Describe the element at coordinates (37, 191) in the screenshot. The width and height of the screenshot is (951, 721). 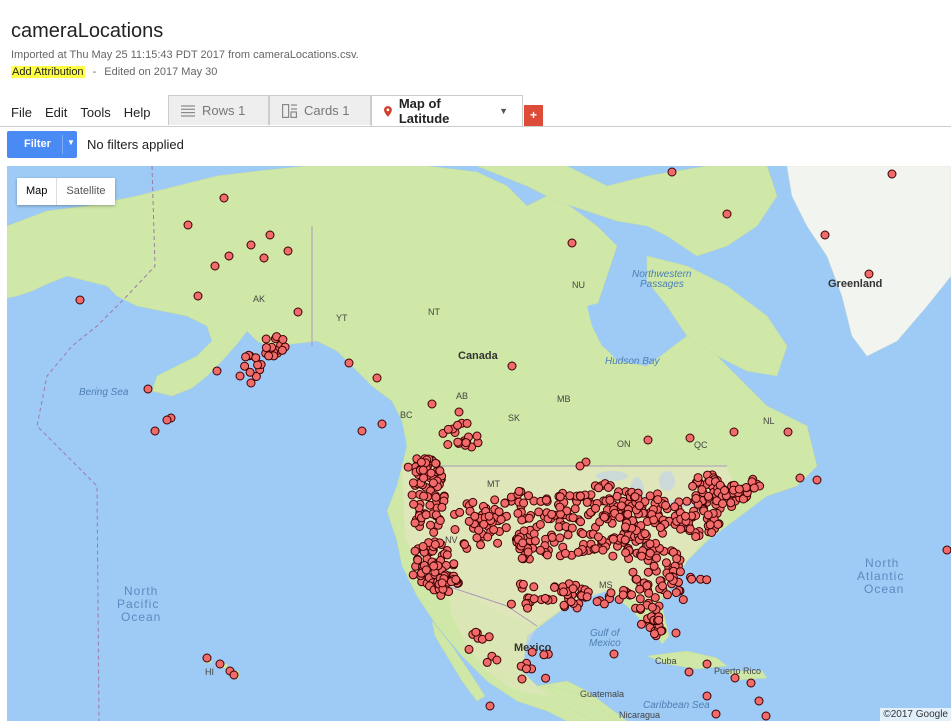
I see `map-type-map-button: Map` at that location.